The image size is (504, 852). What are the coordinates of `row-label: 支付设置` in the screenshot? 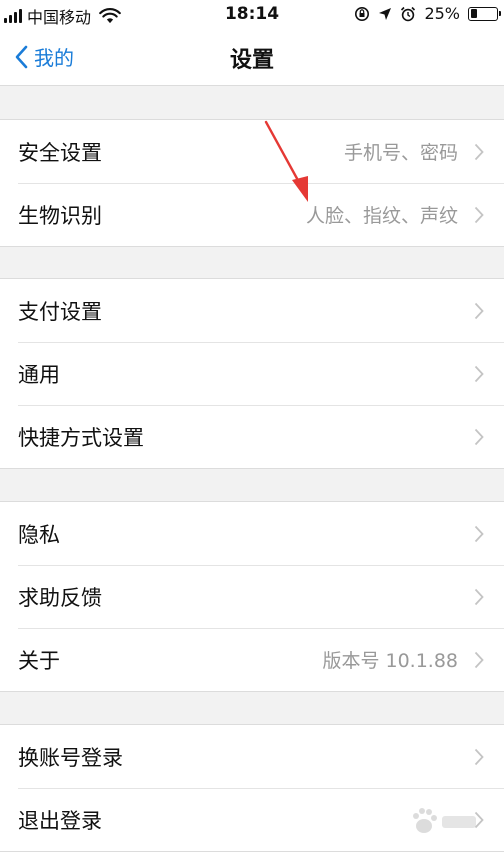 It's located at (60, 311).